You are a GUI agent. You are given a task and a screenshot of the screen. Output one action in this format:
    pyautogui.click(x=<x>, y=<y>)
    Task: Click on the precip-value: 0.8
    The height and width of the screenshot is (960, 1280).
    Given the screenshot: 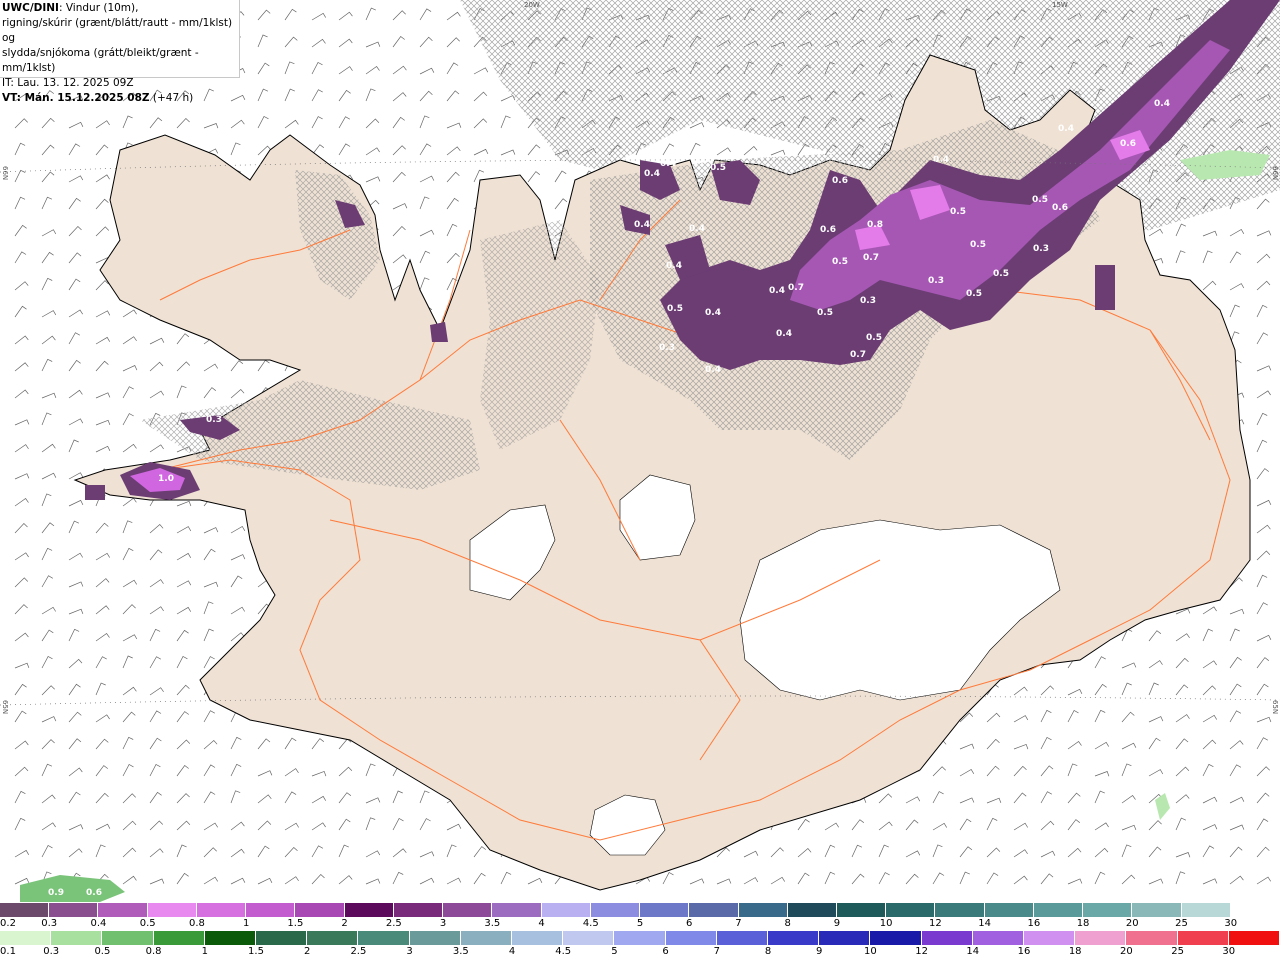 What is the action you would take?
    pyautogui.click(x=875, y=225)
    